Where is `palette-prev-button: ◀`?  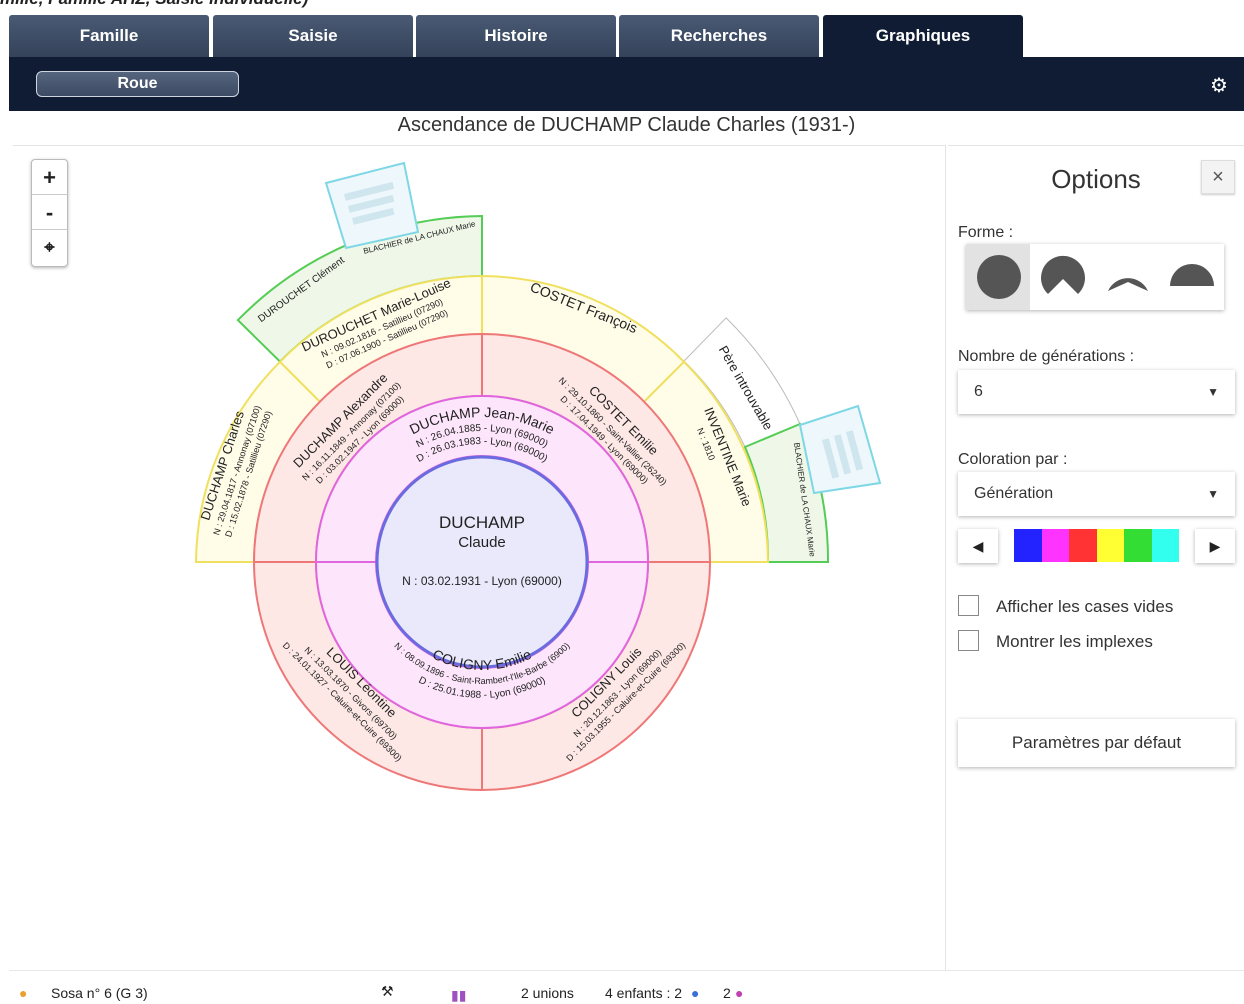
palette-prev-button: ◀ is located at coordinates (978, 546).